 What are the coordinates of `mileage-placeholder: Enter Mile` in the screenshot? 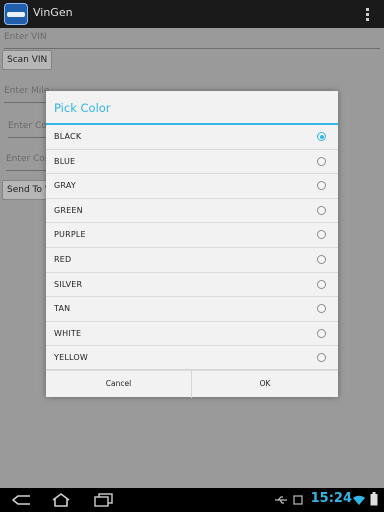 It's located at (27, 91).